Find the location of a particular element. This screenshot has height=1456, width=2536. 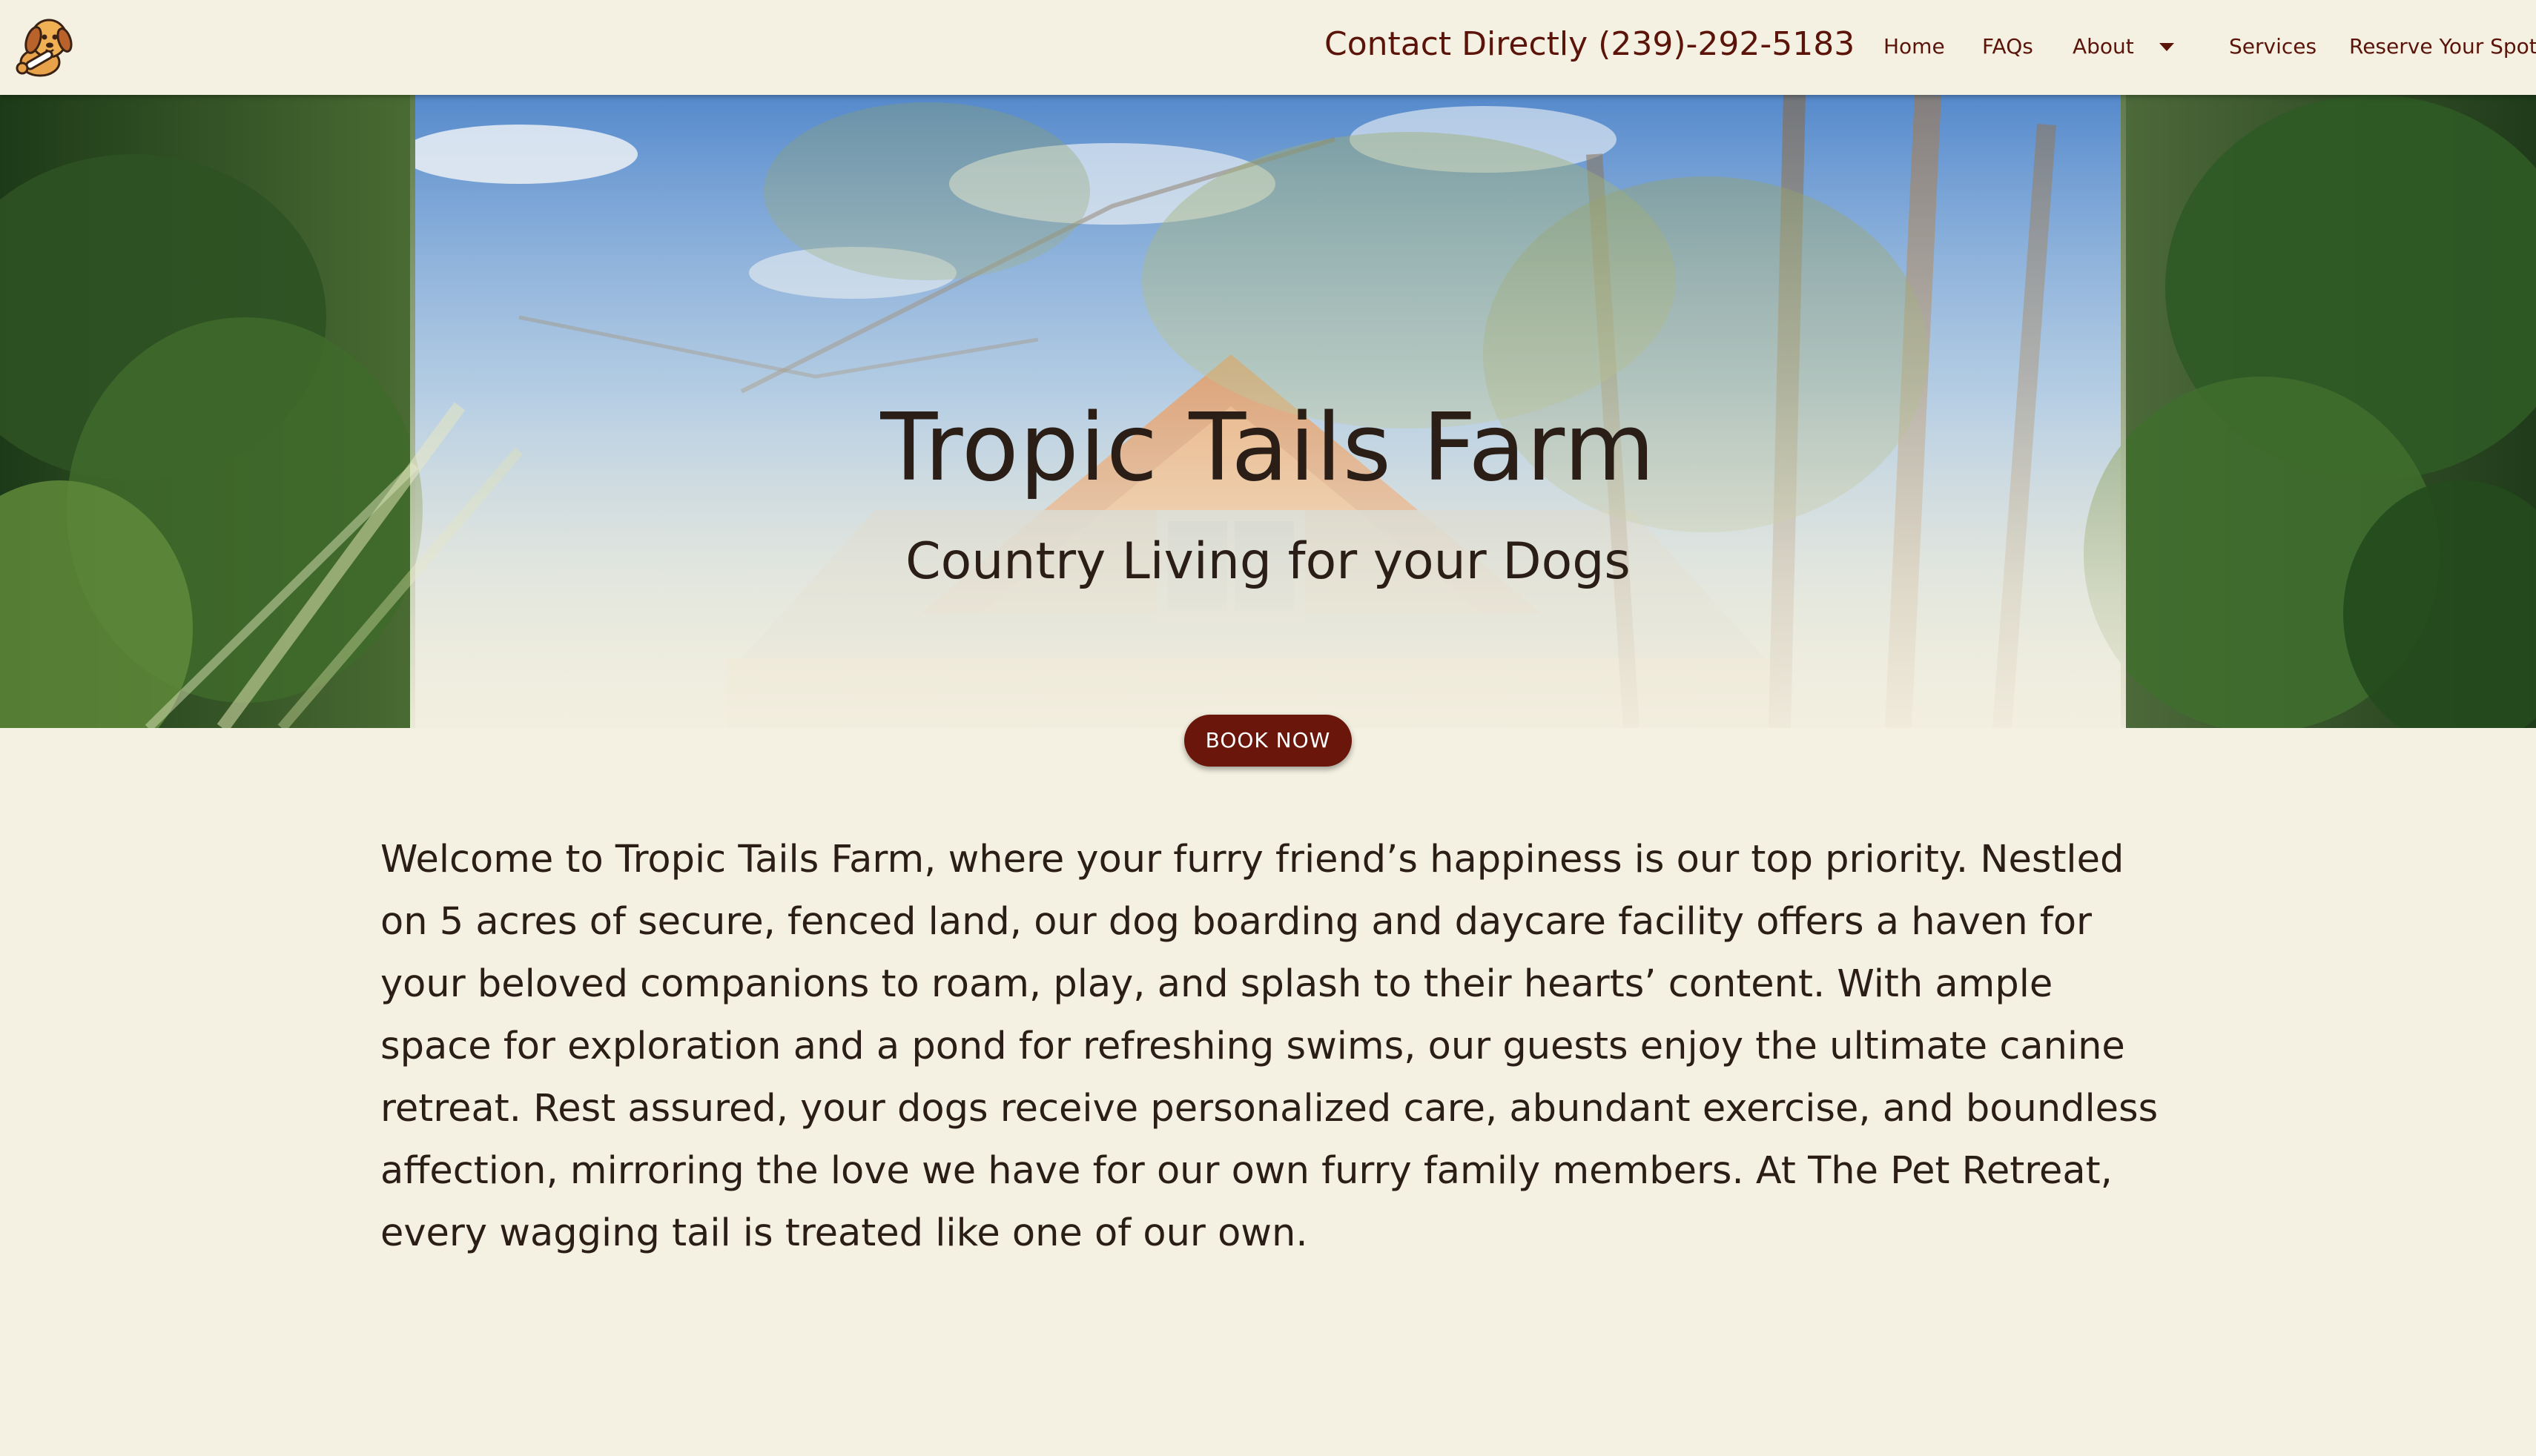

nav-services: Services is located at coordinates (2273, 46).